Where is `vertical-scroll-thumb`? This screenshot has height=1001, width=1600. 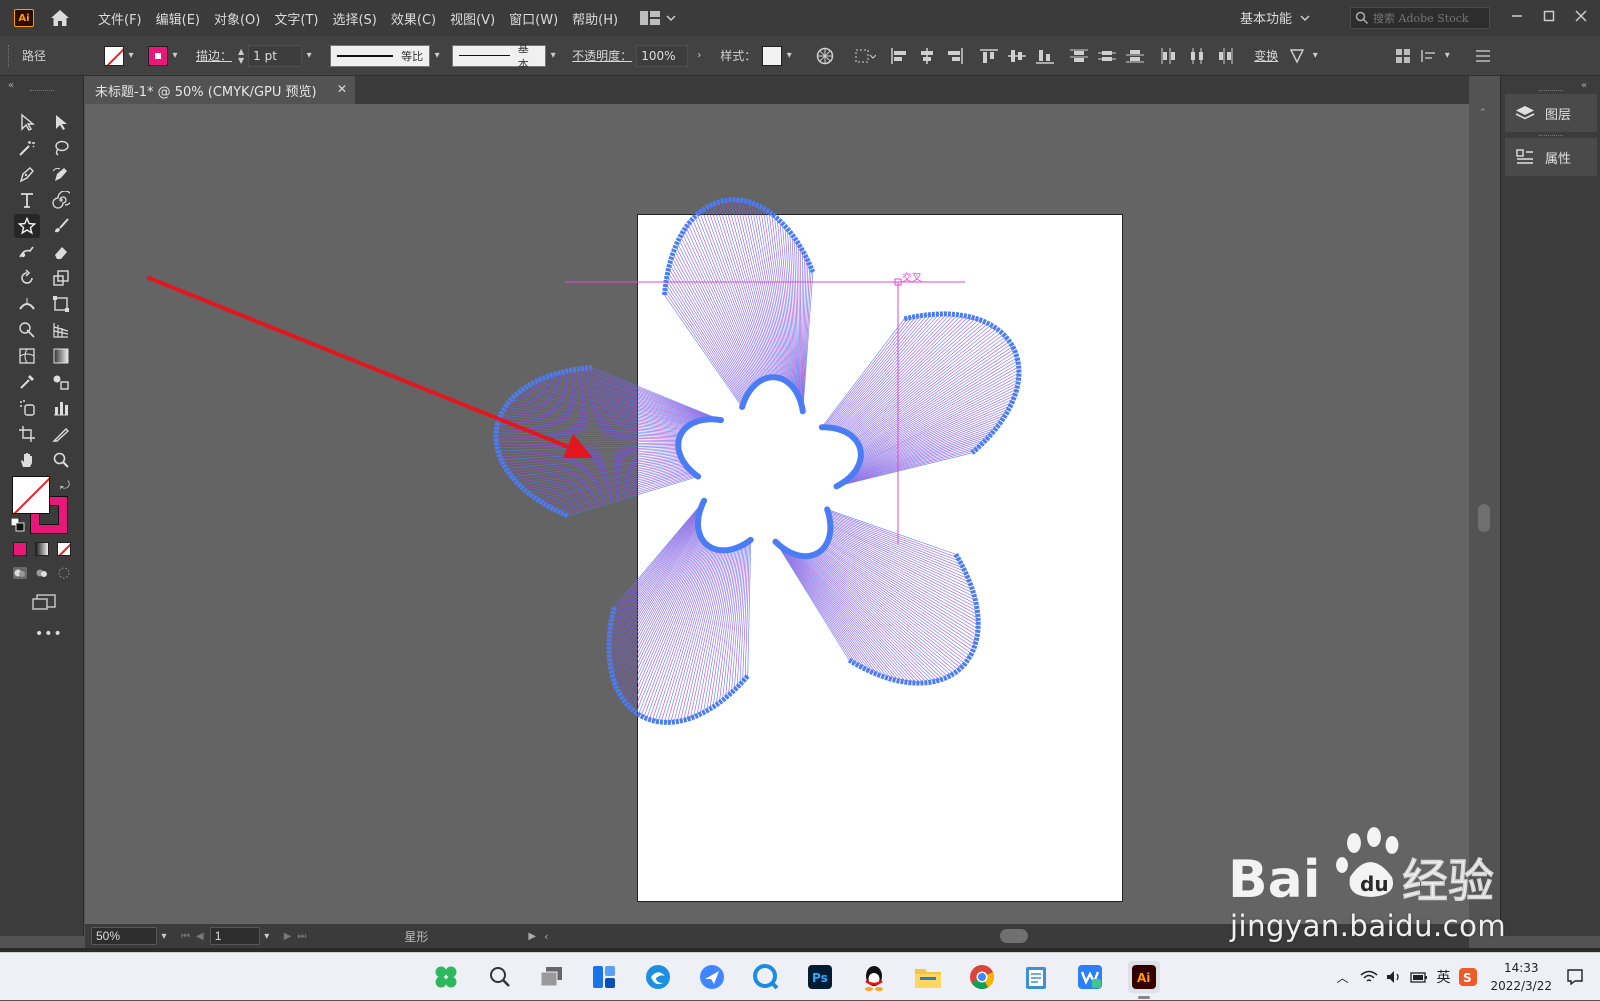
vertical-scroll-thumb is located at coordinates (1484, 518).